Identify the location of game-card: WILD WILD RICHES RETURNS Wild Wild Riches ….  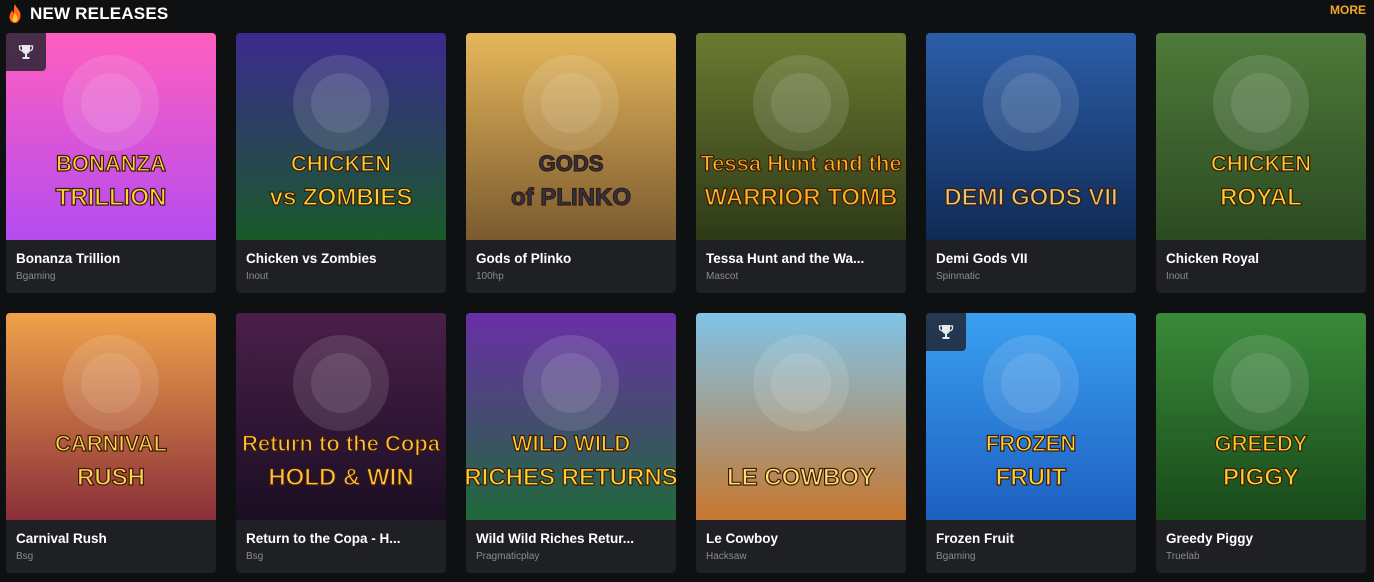
(571, 443).